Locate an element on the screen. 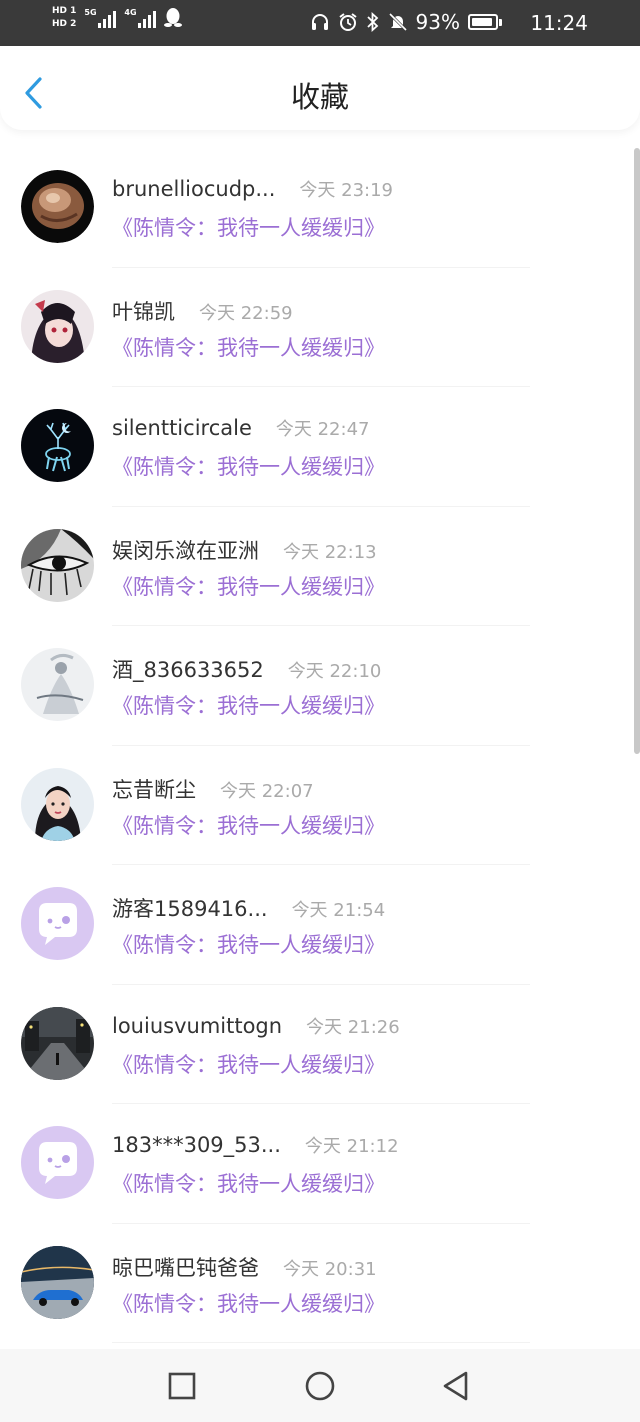 This screenshot has height=1422, width=640. name-line: louiusvumittogn 今天 21:26 is located at coordinates (256, 1026).